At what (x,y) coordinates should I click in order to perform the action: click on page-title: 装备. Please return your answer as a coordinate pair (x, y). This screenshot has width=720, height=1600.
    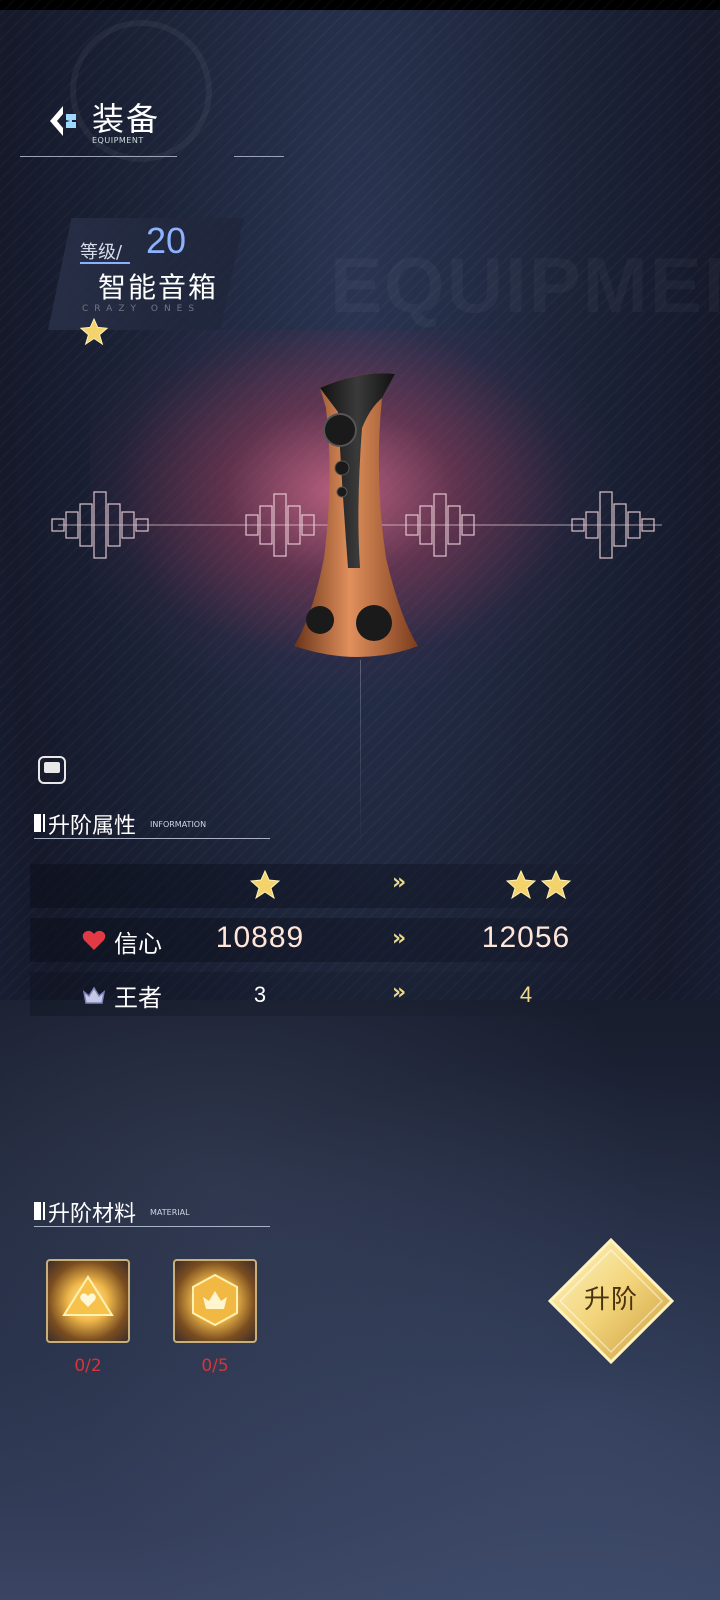
    Looking at the image, I should click on (126, 119).